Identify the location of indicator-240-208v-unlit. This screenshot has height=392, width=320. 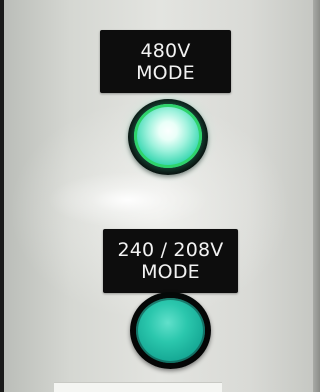
(170, 330).